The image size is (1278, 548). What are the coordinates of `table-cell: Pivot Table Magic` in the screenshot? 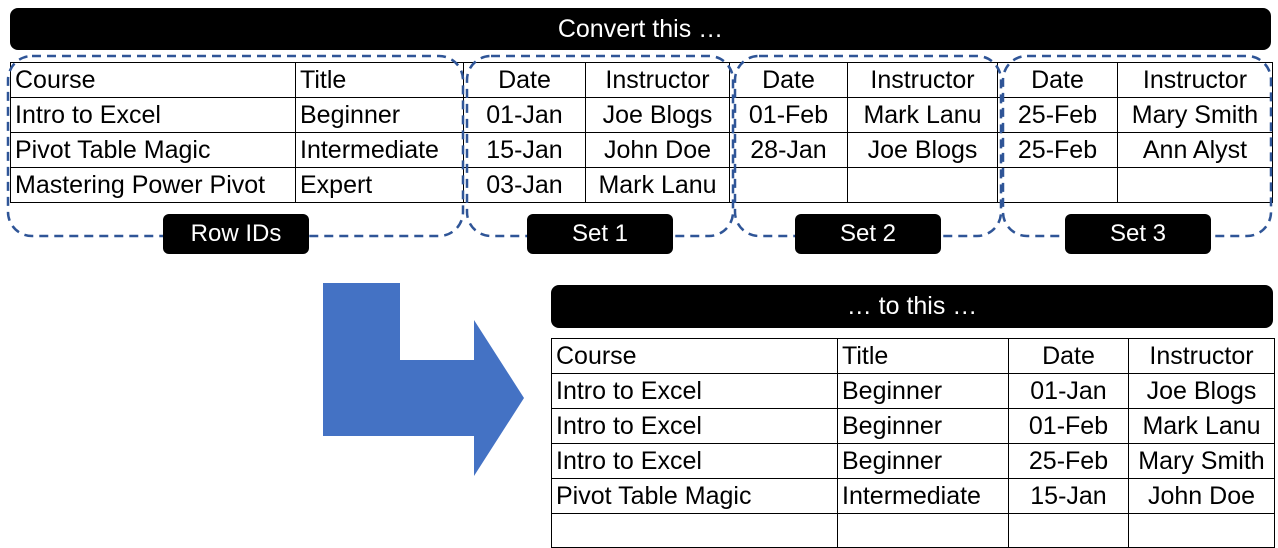 It's located at (694, 496).